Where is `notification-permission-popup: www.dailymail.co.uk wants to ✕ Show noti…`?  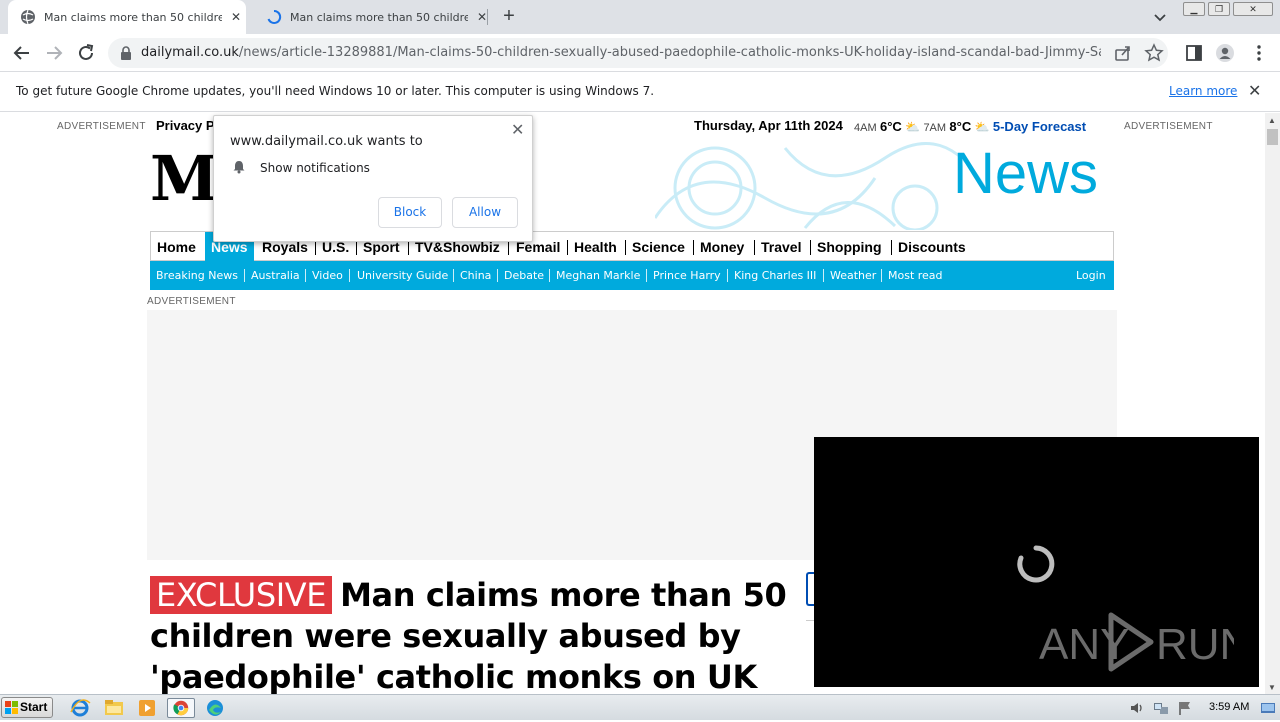 notification-permission-popup: www.dailymail.co.uk wants to ✕ Show noti… is located at coordinates (373, 178).